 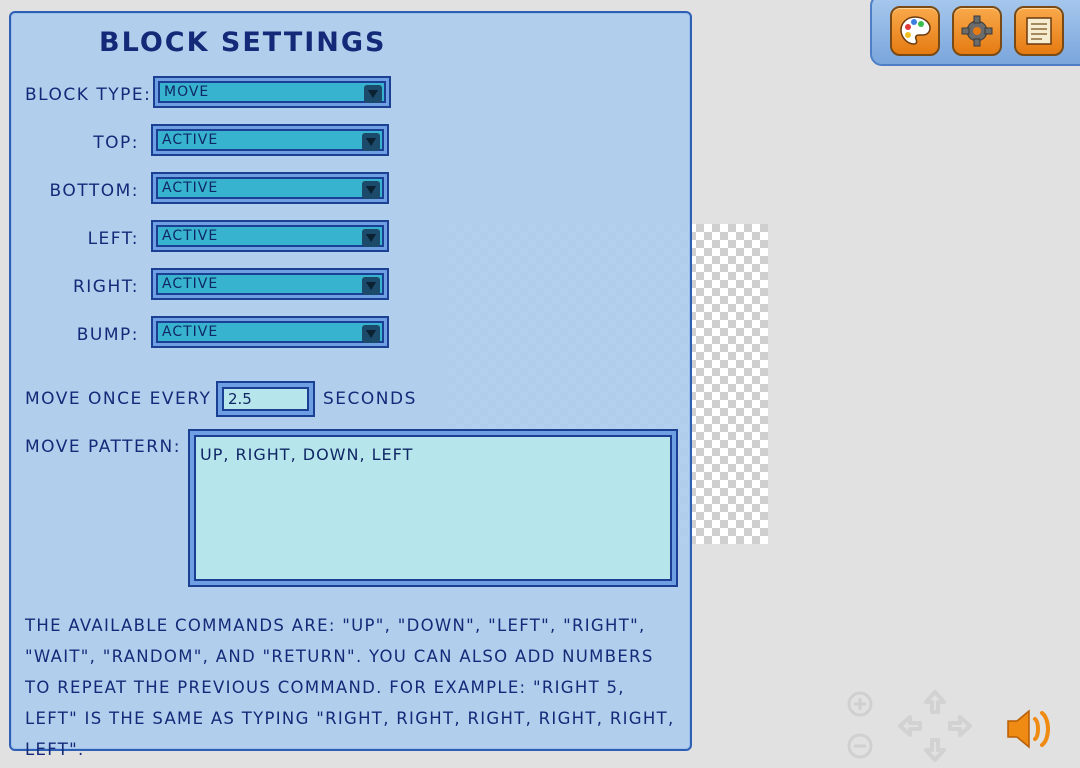 I want to click on zoom-out-icon, so click(x=860, y=746).